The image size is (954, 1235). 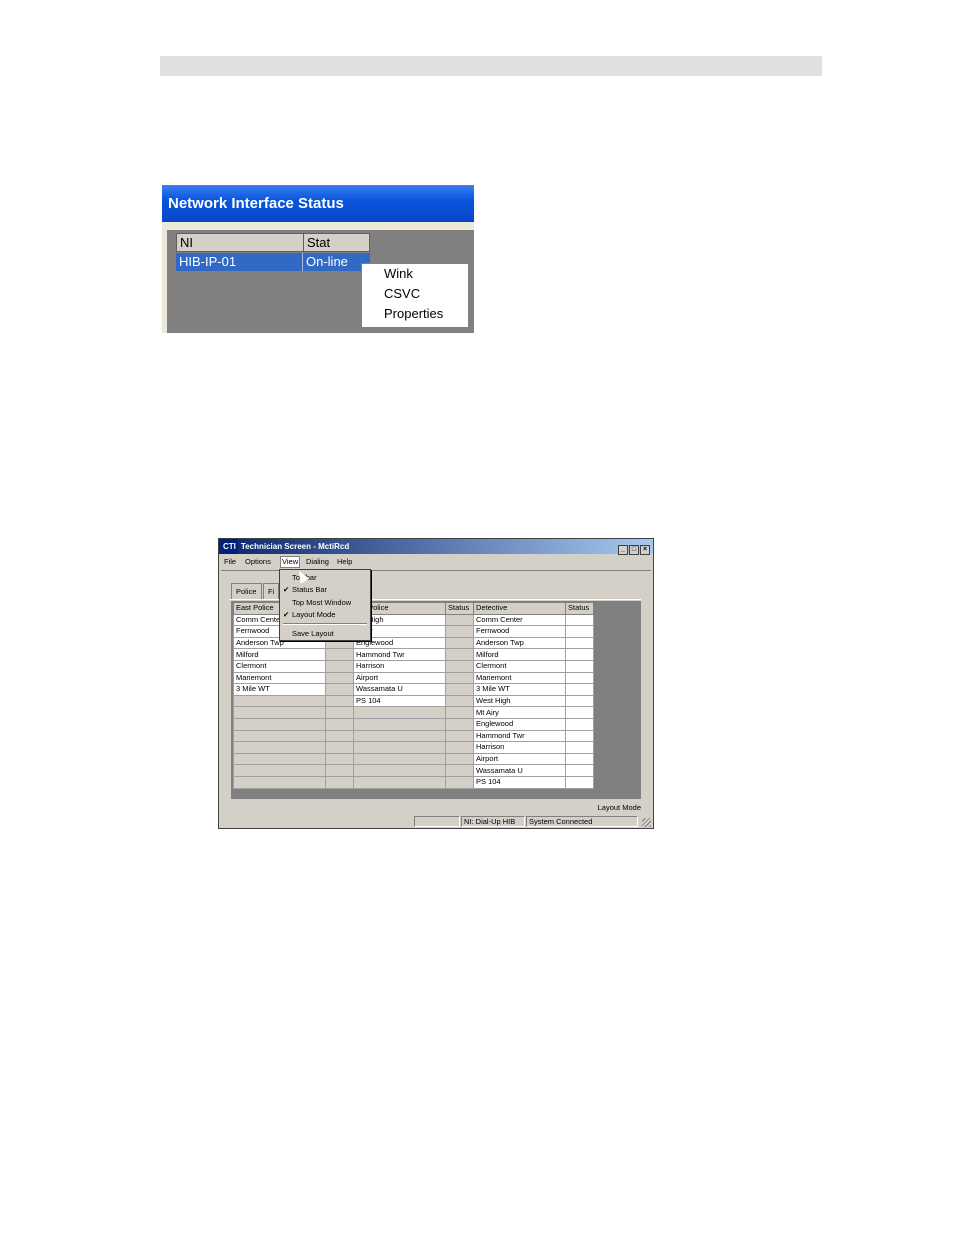 I want to click on grid-cell: West High, so click(x=519, y=701).